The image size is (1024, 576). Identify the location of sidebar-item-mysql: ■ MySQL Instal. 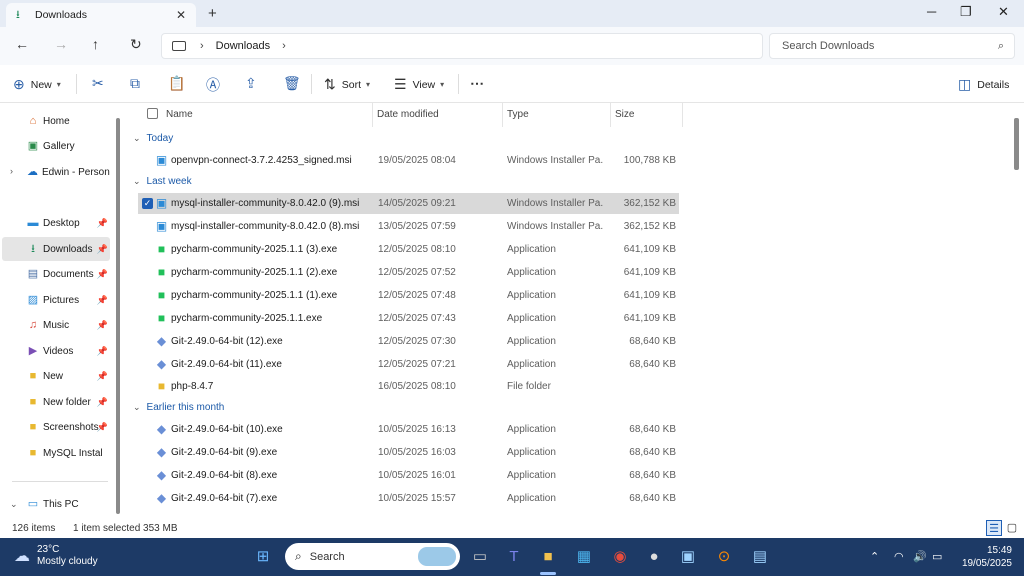
(56, 453).